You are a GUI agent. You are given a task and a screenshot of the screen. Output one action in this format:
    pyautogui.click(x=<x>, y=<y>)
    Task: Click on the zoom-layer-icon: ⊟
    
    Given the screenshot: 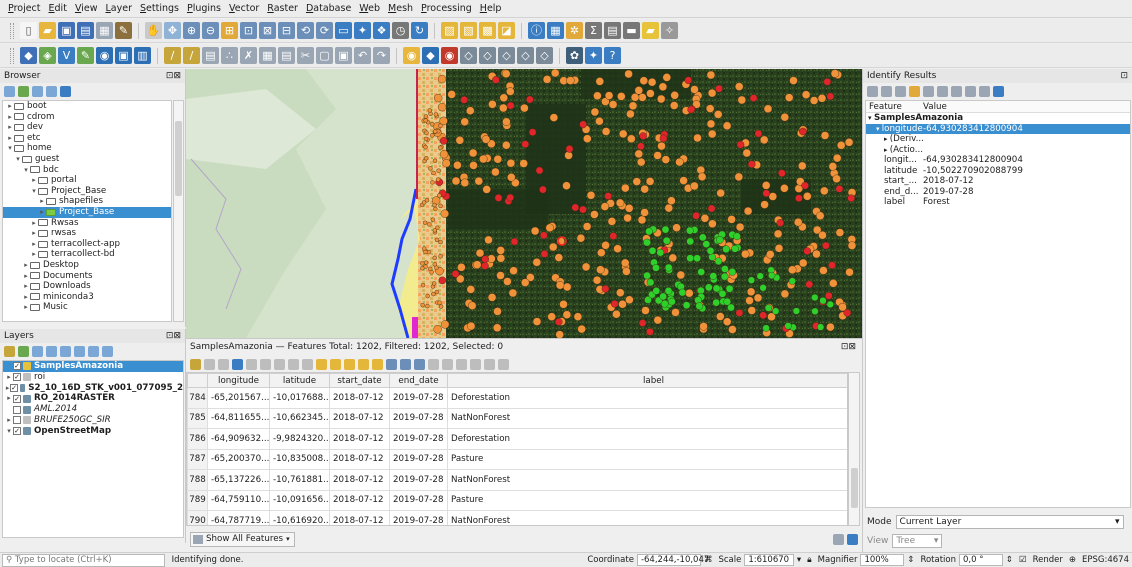 What is the action you would take?
    pyautogui.click(x=286, y=30)
    